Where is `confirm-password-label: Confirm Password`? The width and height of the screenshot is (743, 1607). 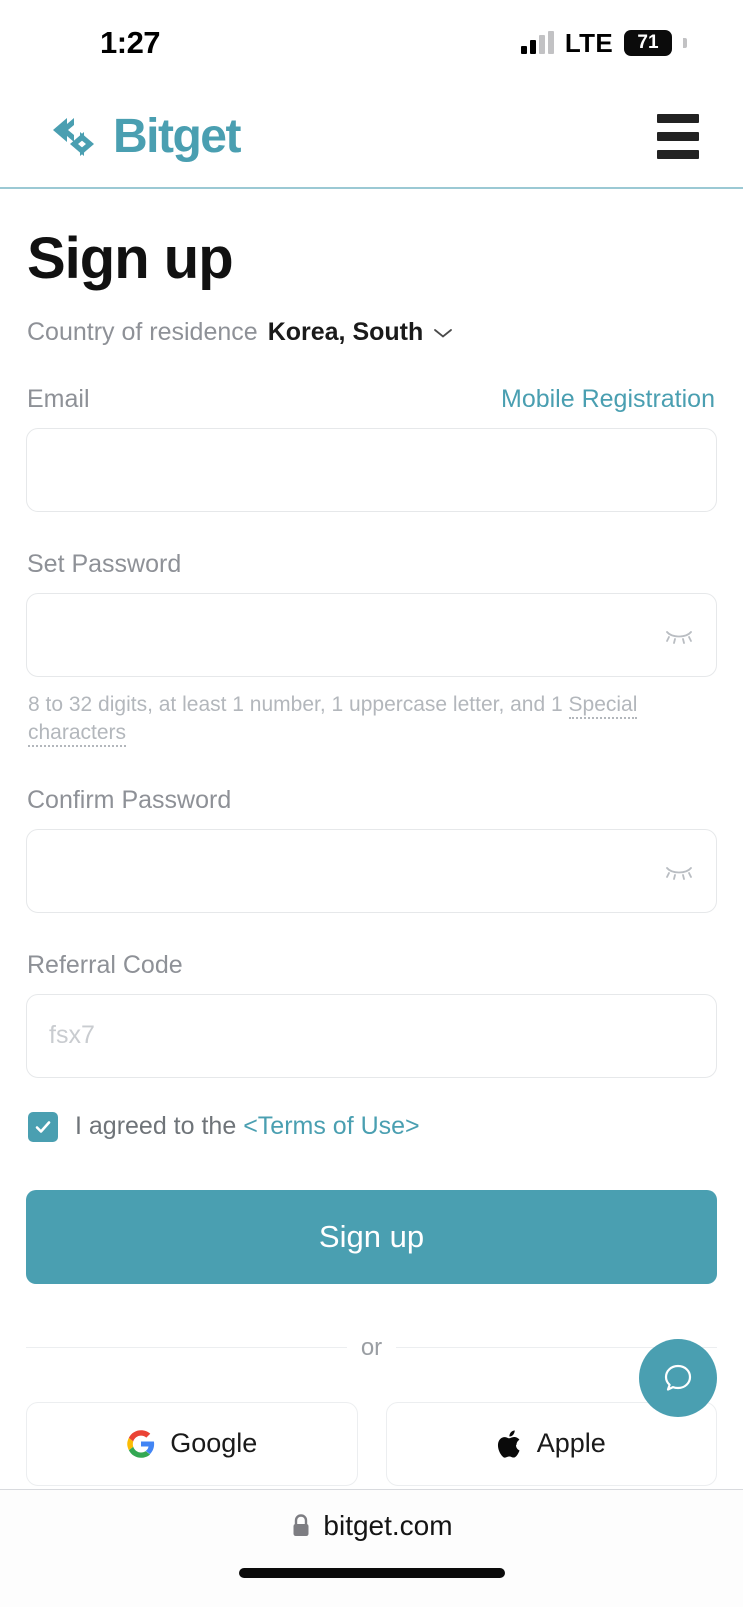 confirm-password-label: Confirm Password is located at coordinates (129, 799).